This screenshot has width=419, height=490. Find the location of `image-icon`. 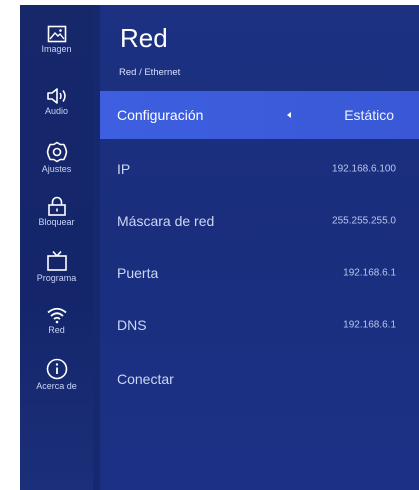

image-icon is located at coordinates (56, 34).